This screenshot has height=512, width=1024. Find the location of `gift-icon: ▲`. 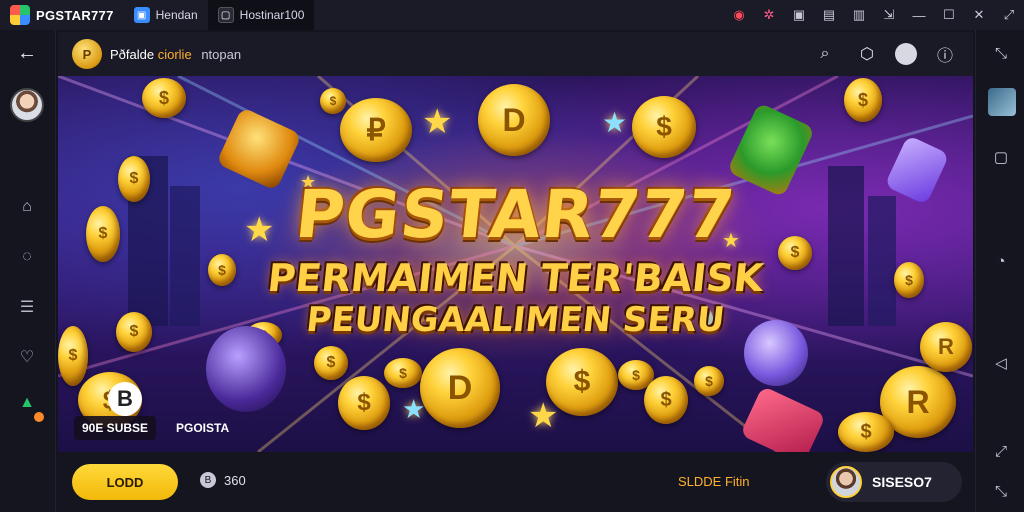

gift-icon: ▲ is located at coordinates (27, 403).